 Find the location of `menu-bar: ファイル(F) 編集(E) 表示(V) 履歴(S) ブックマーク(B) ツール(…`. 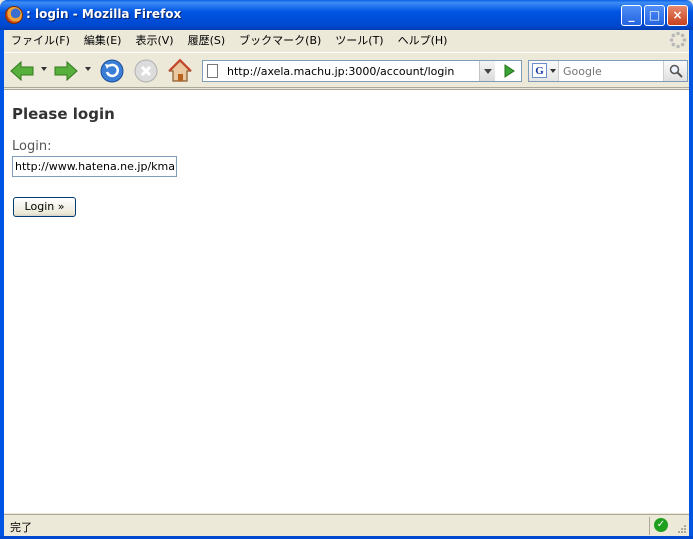

menu-bar: ファイル(F) 編集(E) 表示(V) 履歴(S) ブックマーク(B) ツール(… is located at coordinates (346, 40).